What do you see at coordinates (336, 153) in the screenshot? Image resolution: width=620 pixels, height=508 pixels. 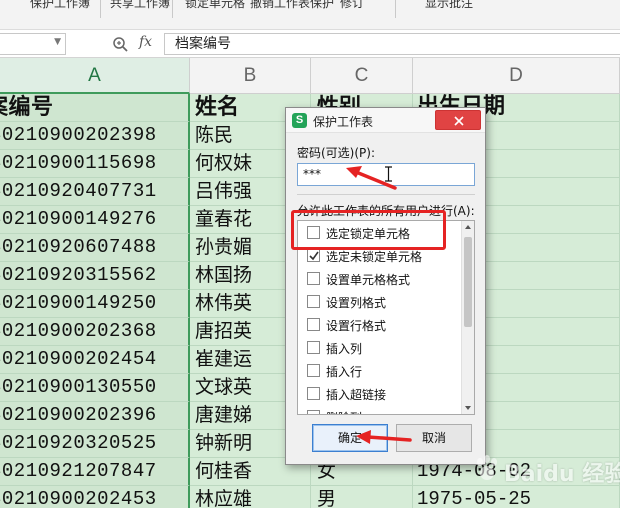 I see `password-label: 密码(可选)(P):` at bounding box center [336, 153].